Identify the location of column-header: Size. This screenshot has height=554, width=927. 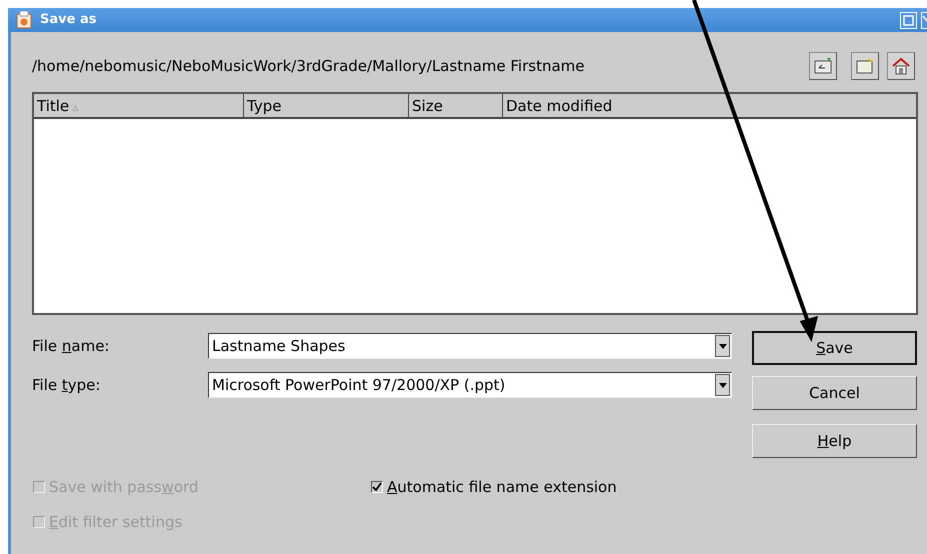
(456, 106).